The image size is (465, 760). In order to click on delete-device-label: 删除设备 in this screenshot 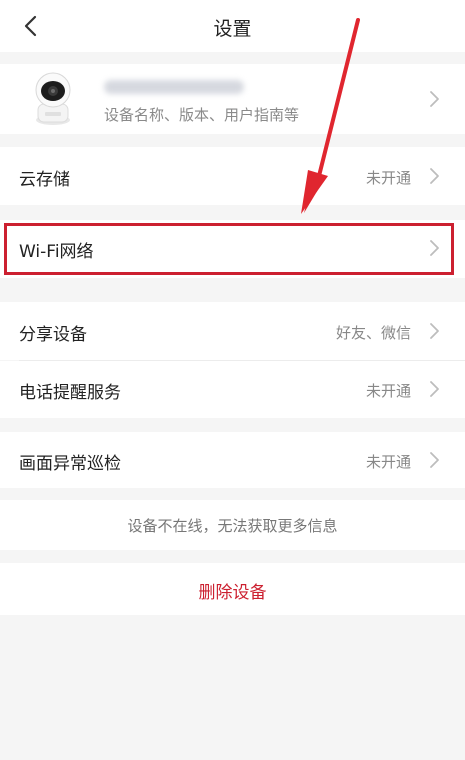, I will do `click(232, 593)`.